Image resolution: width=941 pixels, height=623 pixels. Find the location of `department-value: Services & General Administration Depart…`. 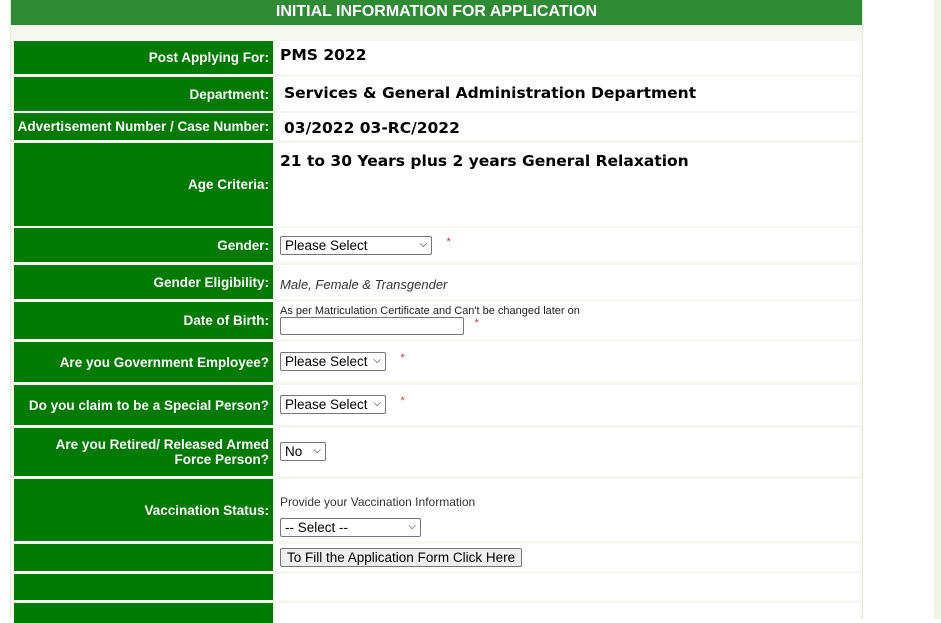

department-value: Services & General Administration Depart… is located at coordinates (490, 93).